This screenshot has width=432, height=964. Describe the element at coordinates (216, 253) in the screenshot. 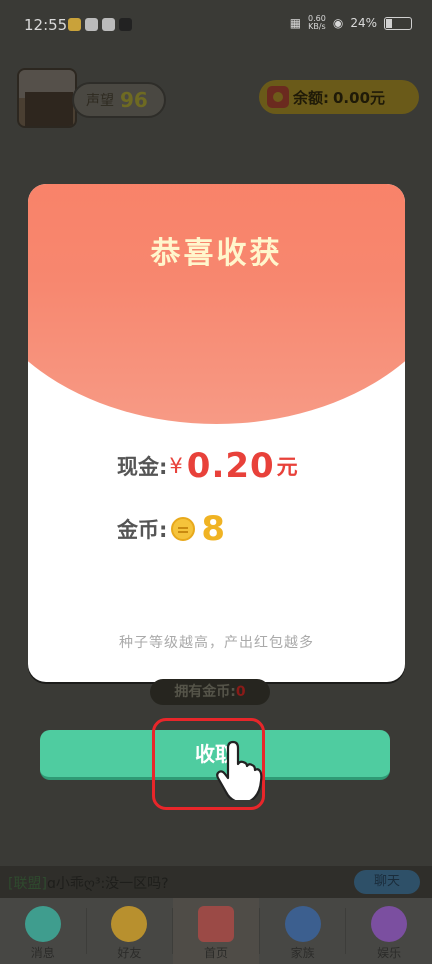

I see `modal-title: 恭喜收获` at that location.